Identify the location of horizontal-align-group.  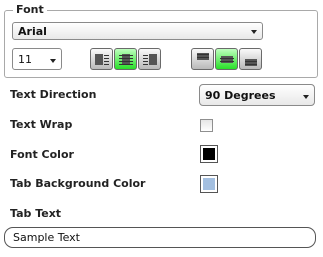
(126, 59).